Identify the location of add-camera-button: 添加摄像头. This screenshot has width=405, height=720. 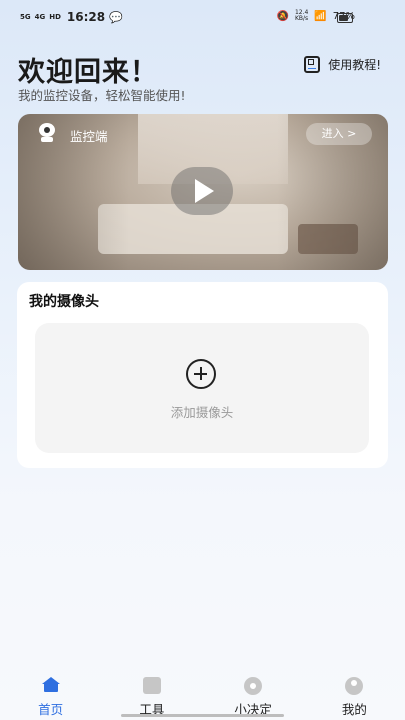
(202, 388).